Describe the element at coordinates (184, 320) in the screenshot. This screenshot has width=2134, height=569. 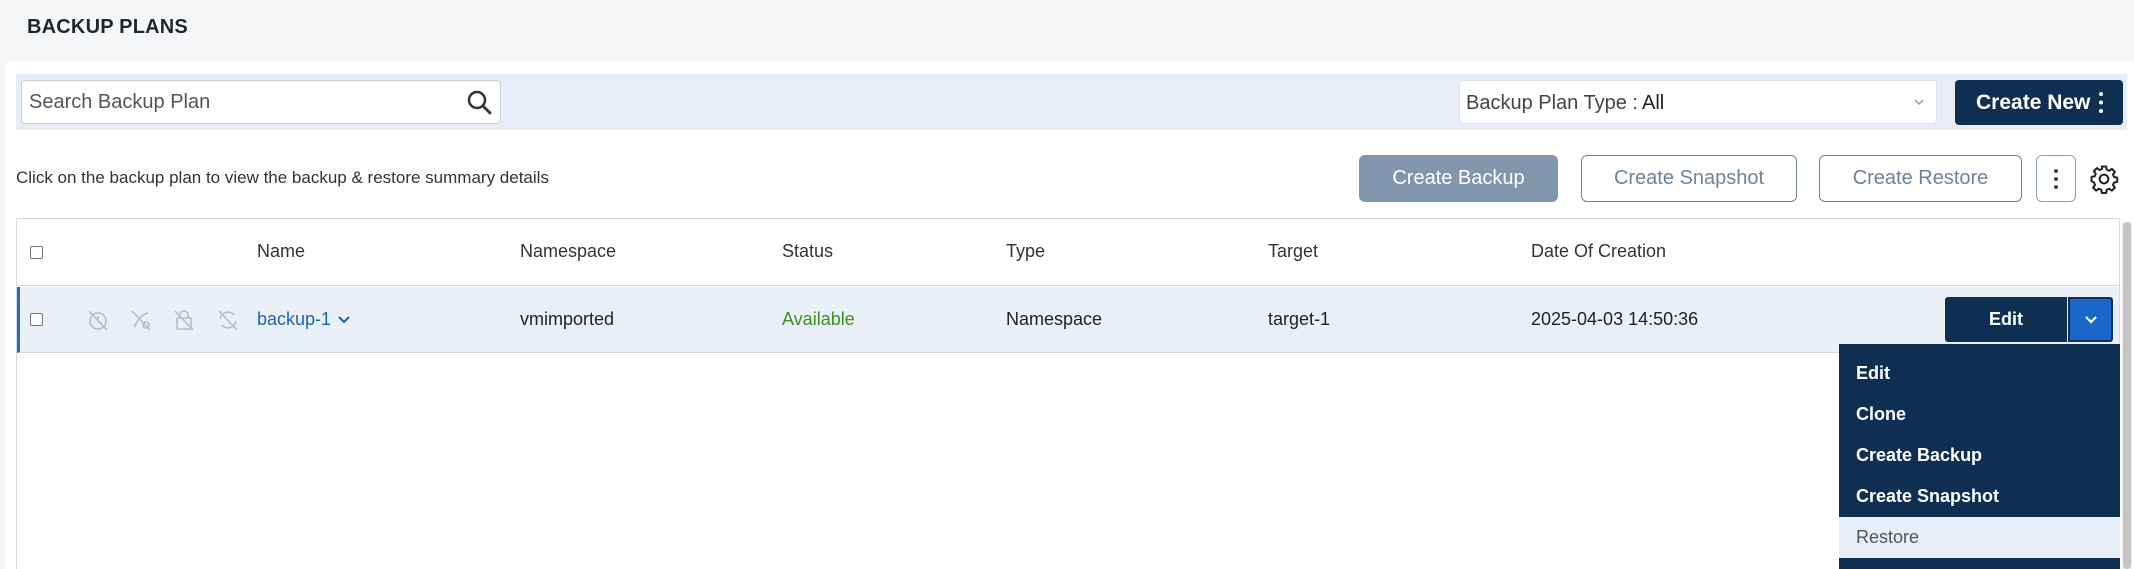
I see `lock-disabled-icon` at that location.